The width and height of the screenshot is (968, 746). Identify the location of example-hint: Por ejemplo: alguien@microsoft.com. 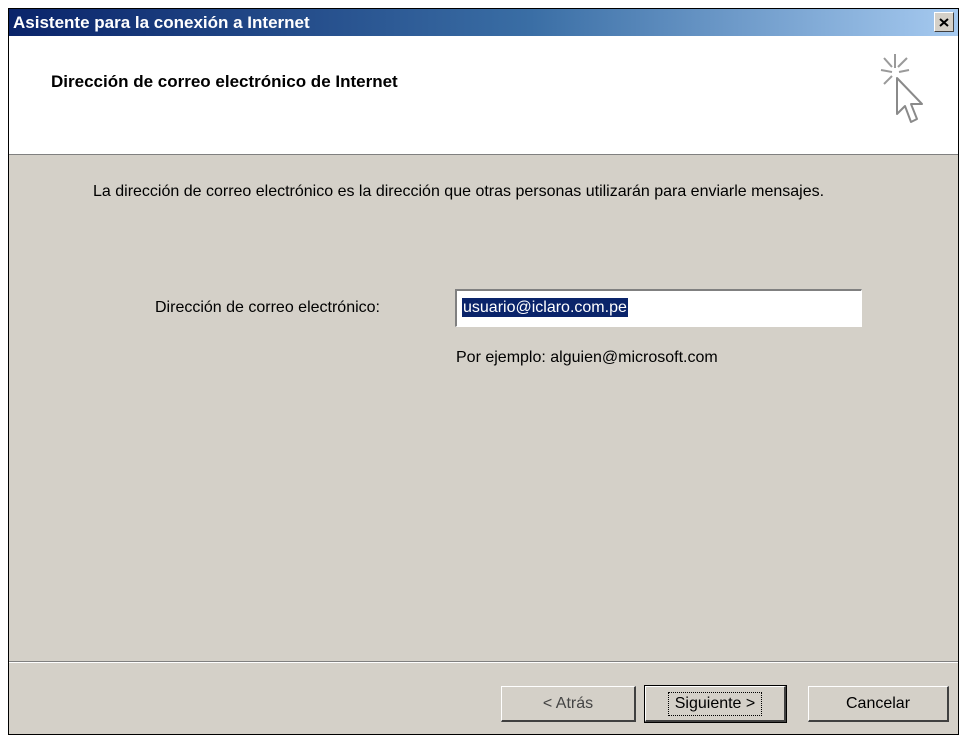
(587, 357).